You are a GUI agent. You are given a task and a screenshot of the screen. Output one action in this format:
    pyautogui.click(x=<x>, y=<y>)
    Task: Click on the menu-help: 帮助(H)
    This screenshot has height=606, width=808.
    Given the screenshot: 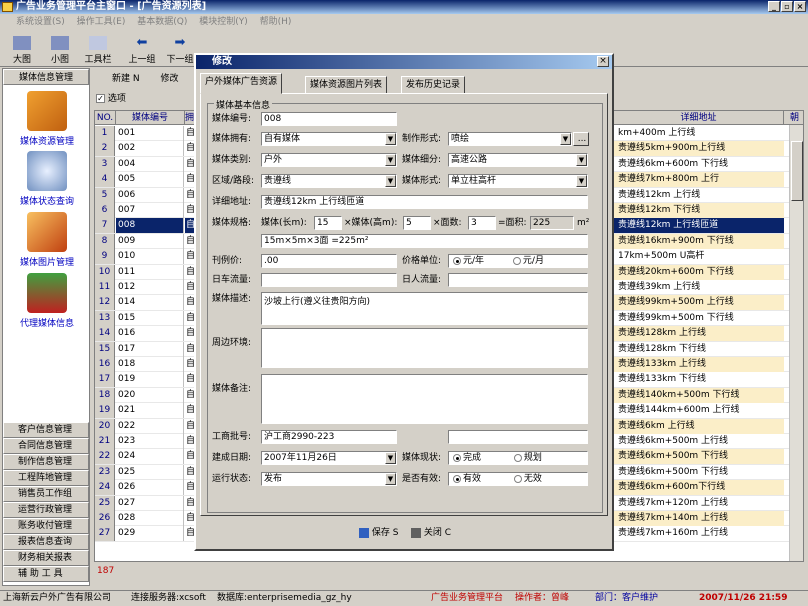 What is the action you would take?
    pyautogui.click(x=276, y=22)
    